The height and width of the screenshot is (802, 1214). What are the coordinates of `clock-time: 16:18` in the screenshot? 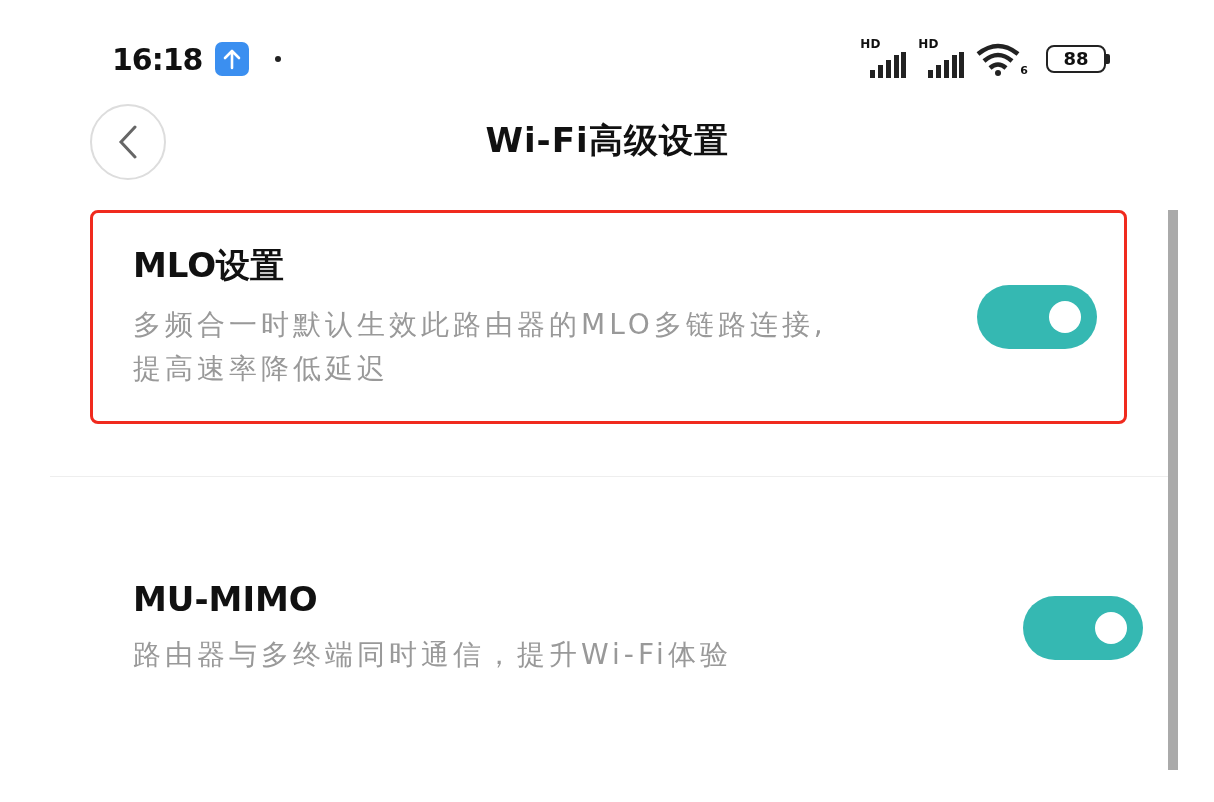 It's located at (157, 59).